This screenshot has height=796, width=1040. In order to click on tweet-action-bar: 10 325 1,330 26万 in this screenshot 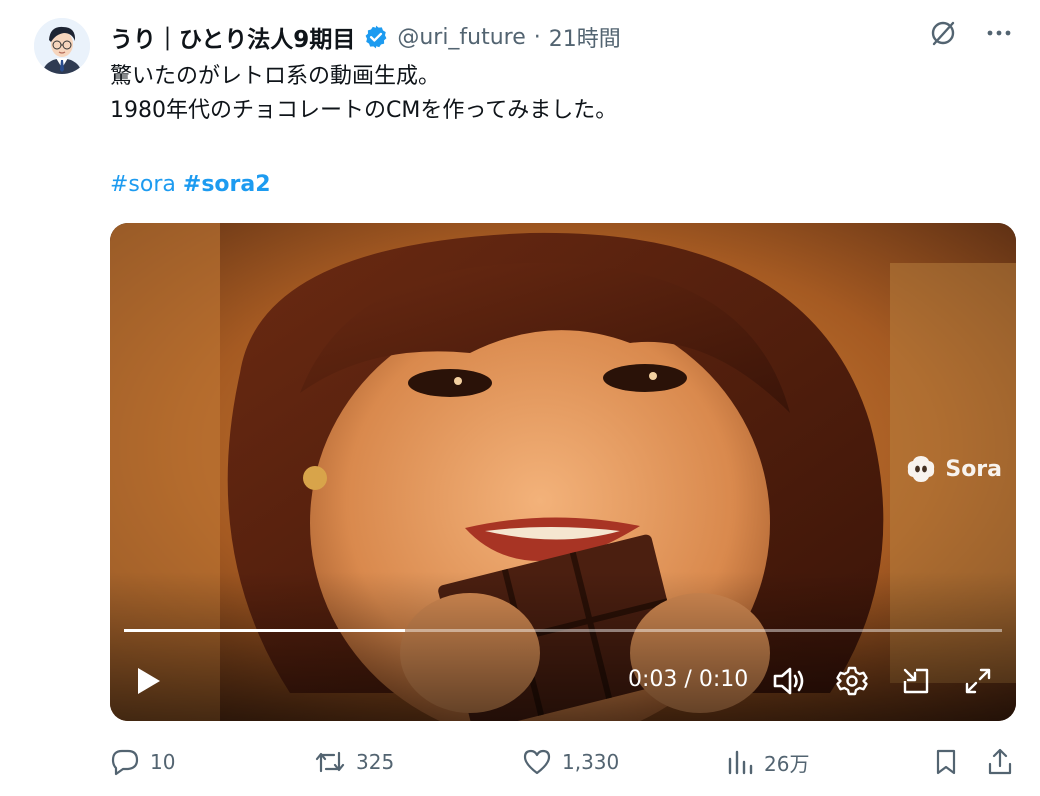, I will do `click(565, 762)`.